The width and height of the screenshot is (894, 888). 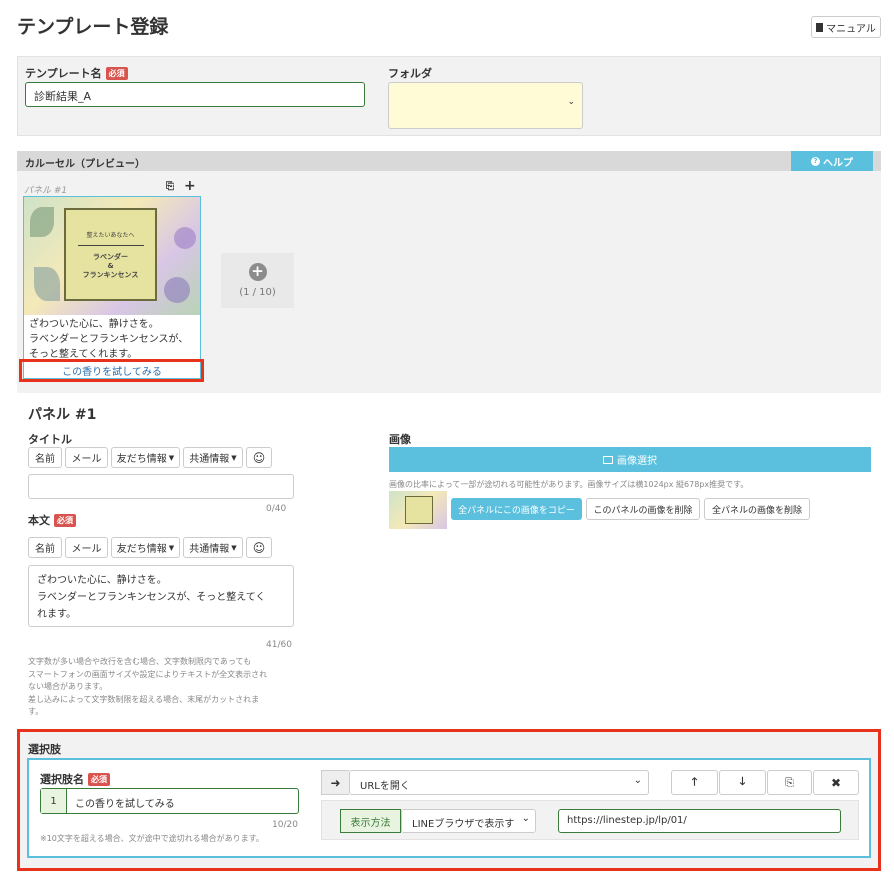 I want to click on chevron-down-icon: ⌄, so click(x=571, y=102).